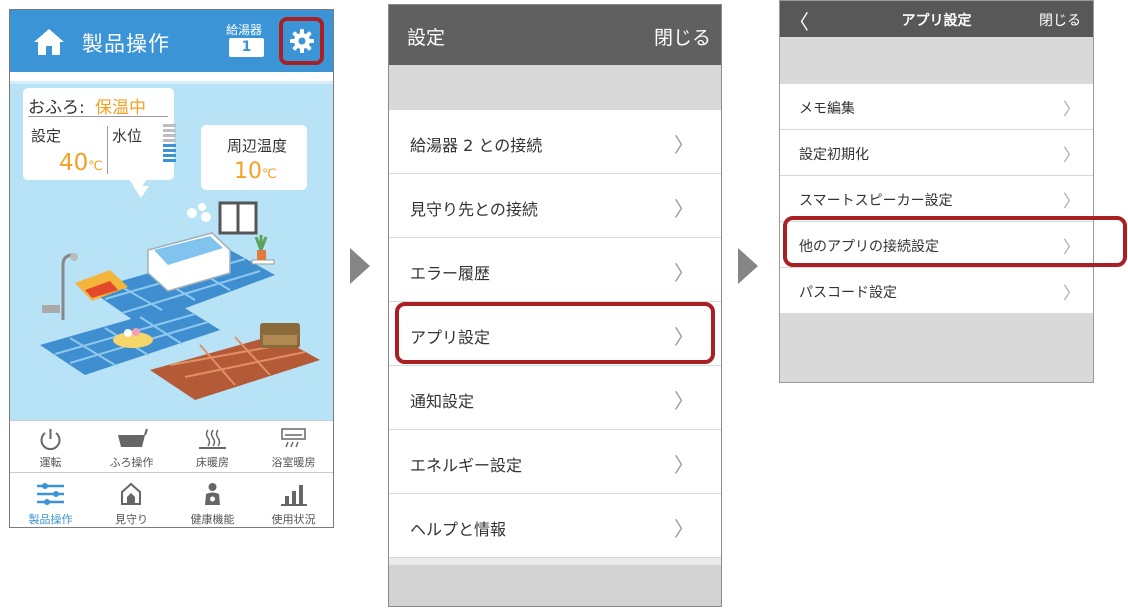  Describe the element at coordinates (555, 142) in the screenshot. I see `settings-item-heater2-connection: 給湯器 2 との接続 〉` at that location.